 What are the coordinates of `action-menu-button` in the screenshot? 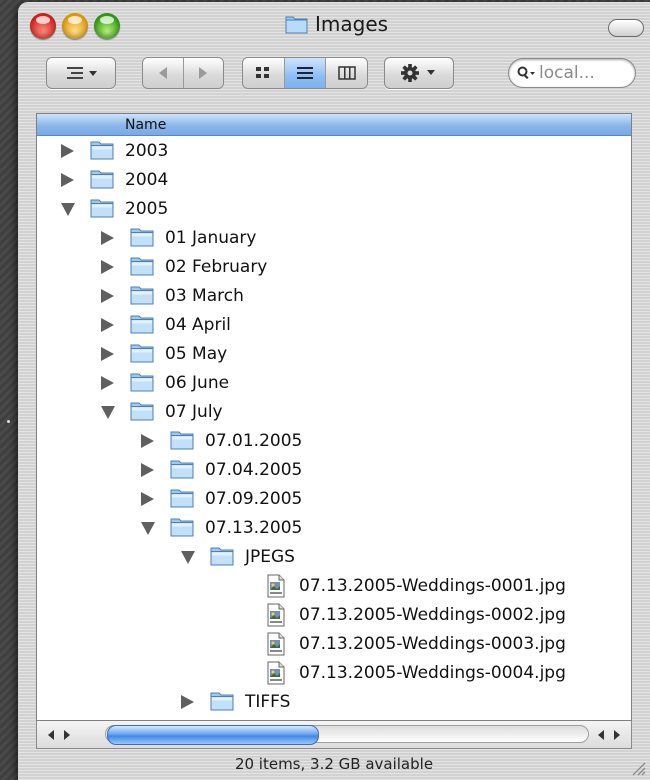 It's located at (419, 73).